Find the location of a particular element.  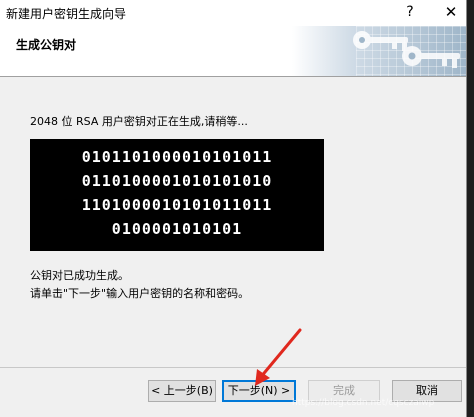

window-title: 新建用户密钥生成向导 is located at coordinates (66, 14).